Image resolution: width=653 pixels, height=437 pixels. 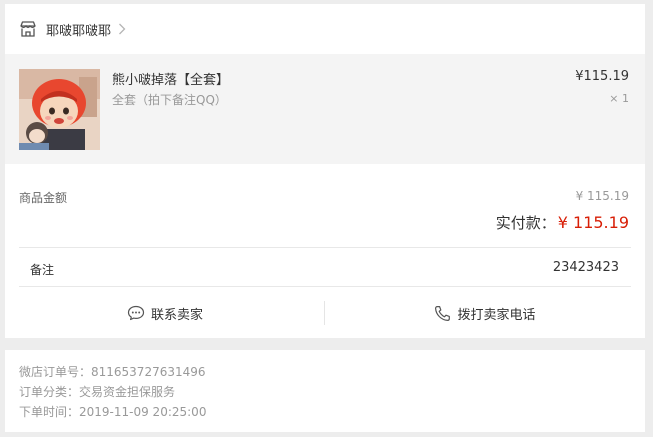 What do you see at coordinates (136, 313) in the screenshot?
I see `chat-bubble-icon` at bounding box center [136, 313].